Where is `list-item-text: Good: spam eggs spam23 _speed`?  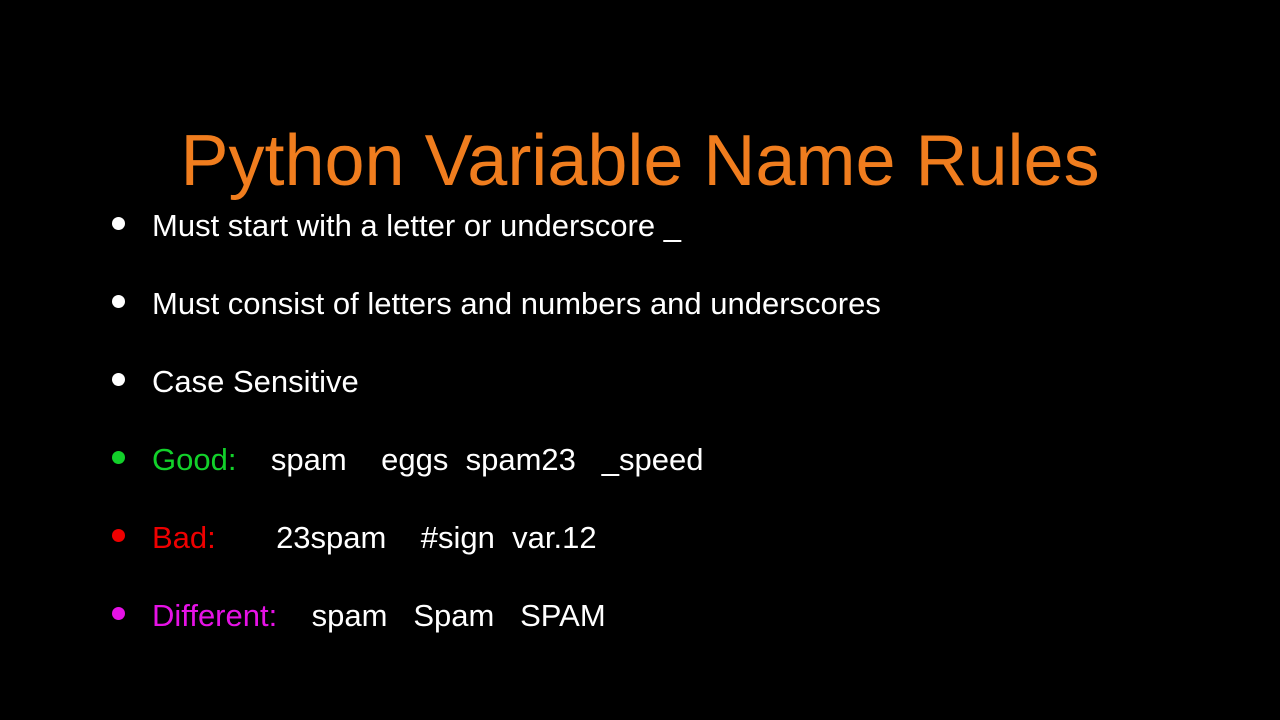
list-item-text: Good: spam eggs spam23 _speed is located at coordinates (427, 460).